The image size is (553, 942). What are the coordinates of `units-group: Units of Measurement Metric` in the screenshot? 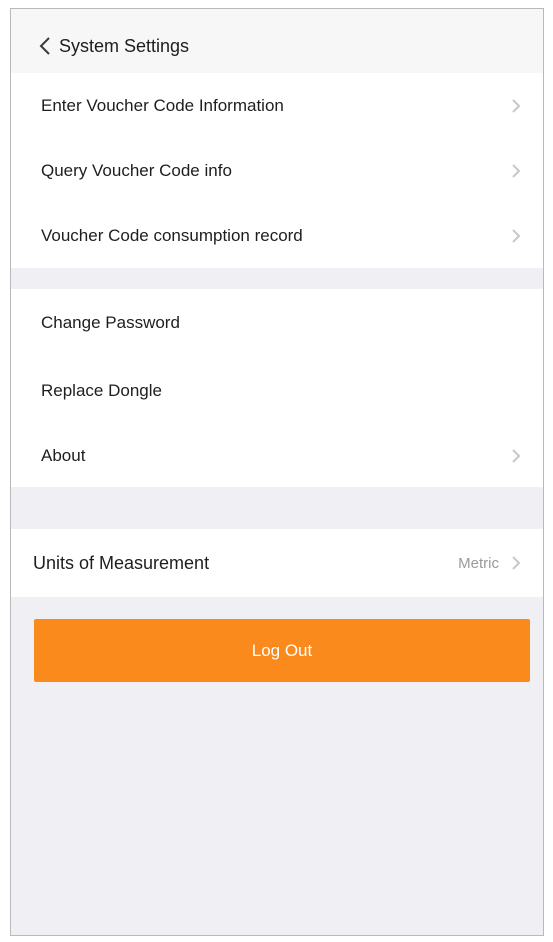 It's located at (277, 563).